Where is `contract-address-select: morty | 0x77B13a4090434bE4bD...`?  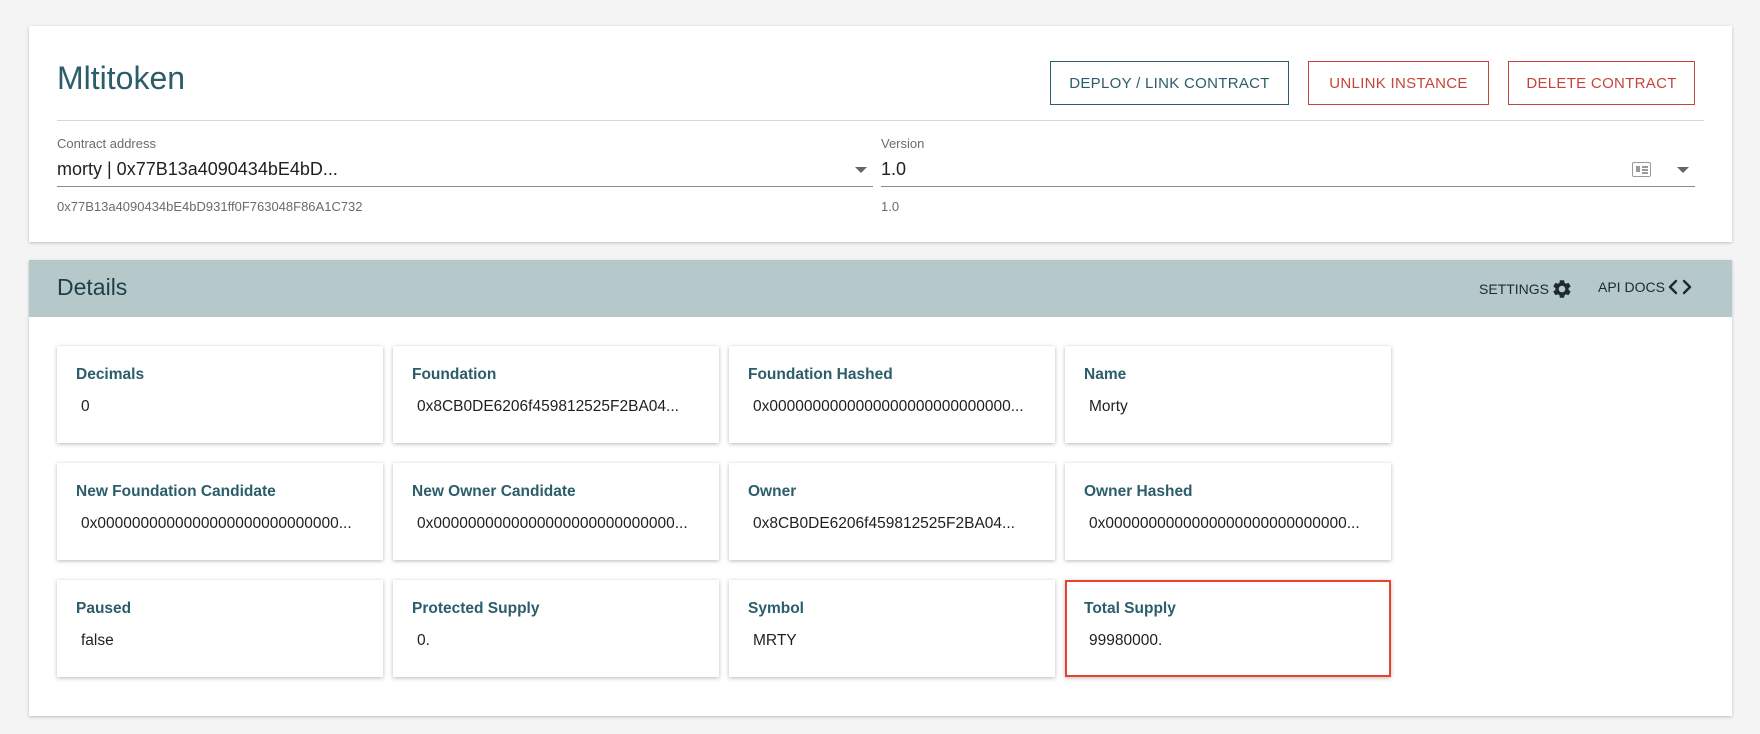 contract-address-select: morty | 0x77B13a4090434bE4bD... is located at coordinates (465, 171).